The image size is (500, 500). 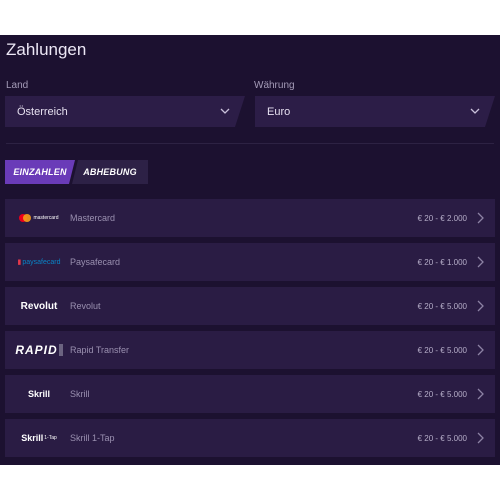 What do you see at coordinates (39, 218) in the screenshot?
I see `mastercard-logo: mastercard` at bounding box center [39, 218].